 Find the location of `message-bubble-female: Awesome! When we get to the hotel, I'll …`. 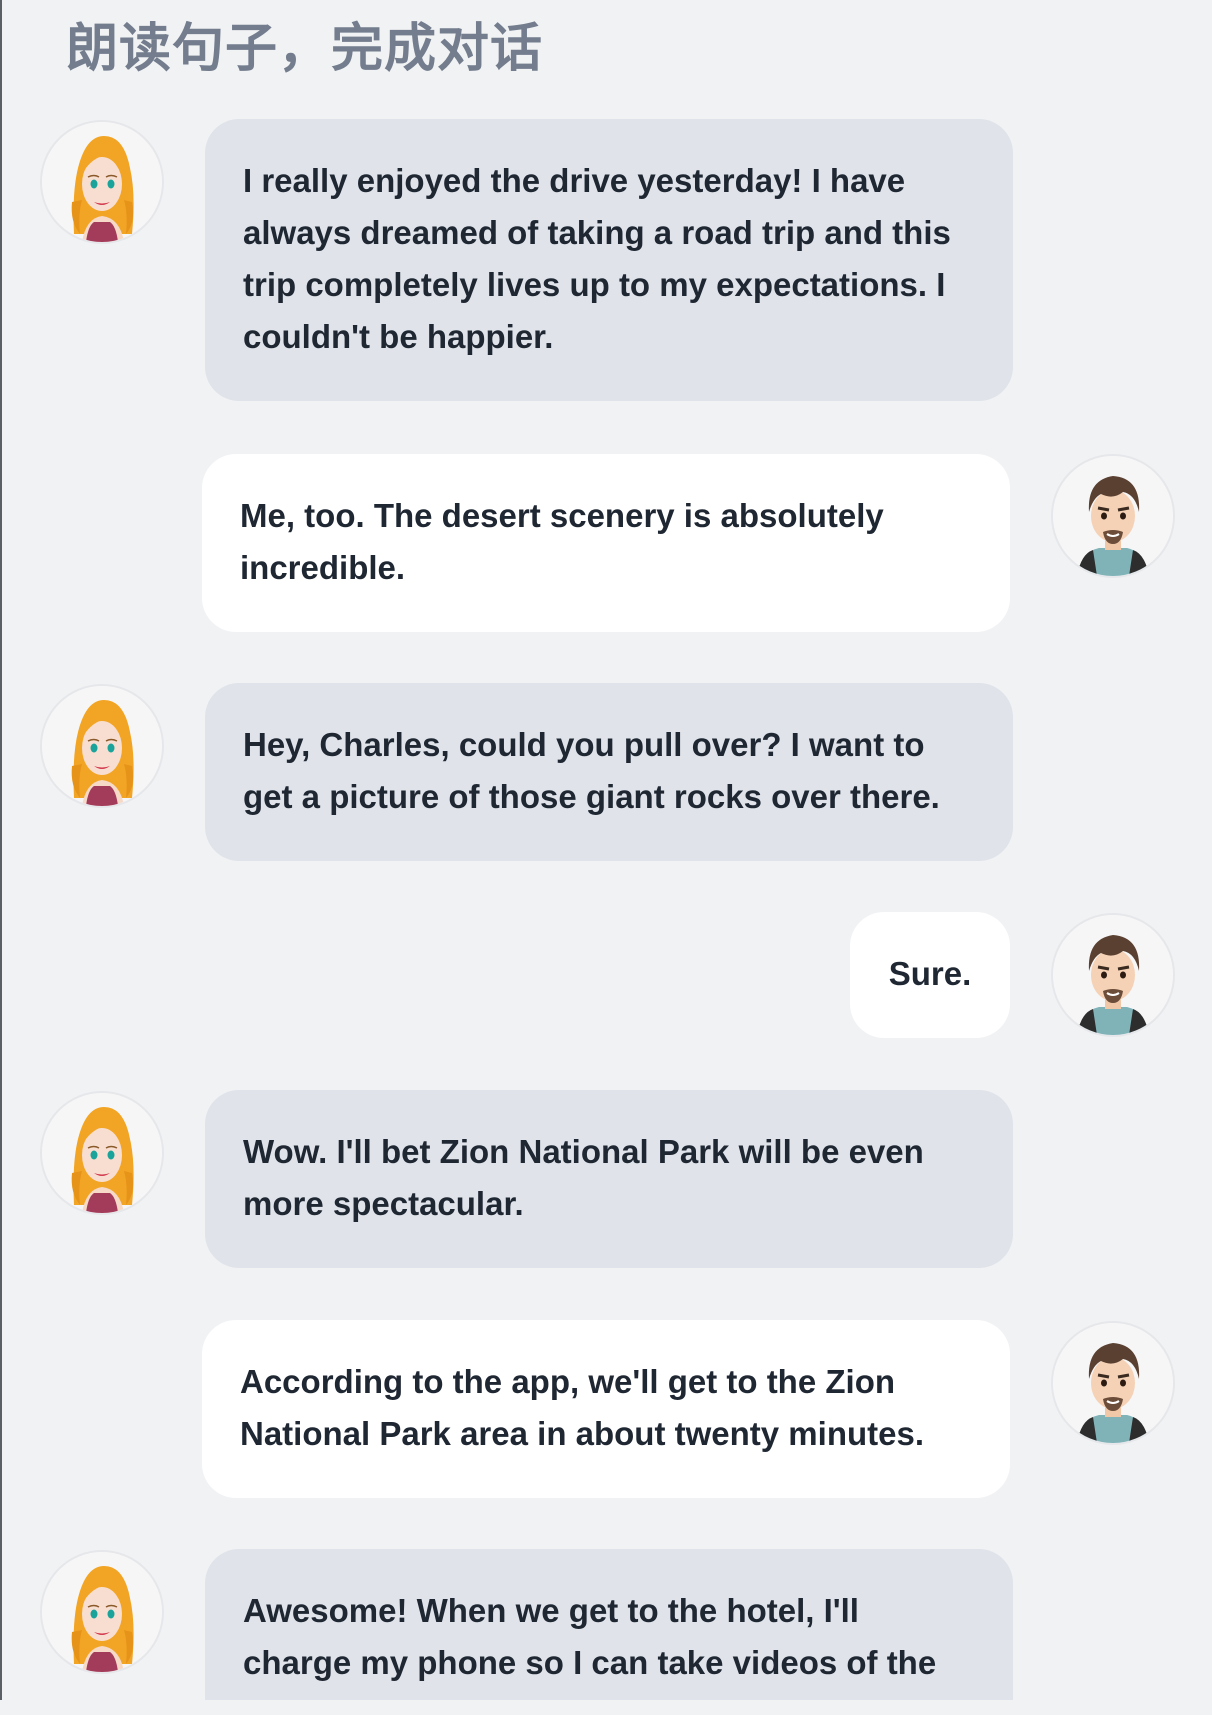

message-bubble-female: Awesome! When we get to the hotel, I'll … is located at coordinates (609, 1632).